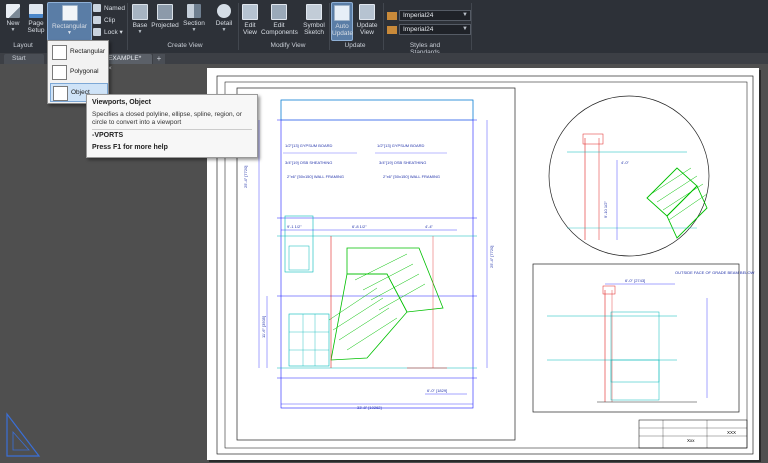 Image resolution: width=768 pixels, height=463 pixels. What do you see at coordinates (392, 30) in the screenshot?
I see `text-style-icon` at bounding box center [392, 30].